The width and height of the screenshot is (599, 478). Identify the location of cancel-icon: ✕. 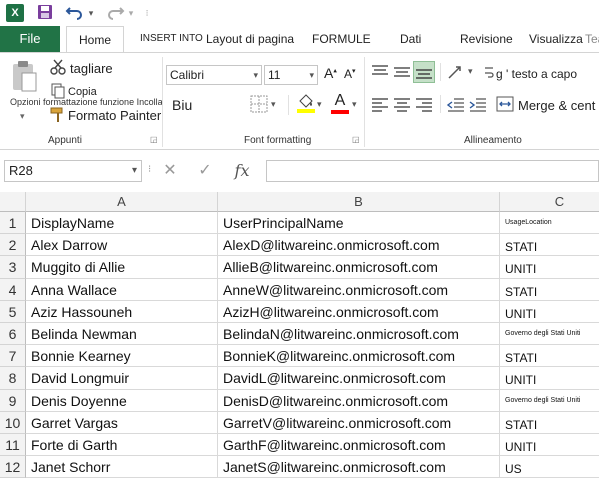
(170, 171).